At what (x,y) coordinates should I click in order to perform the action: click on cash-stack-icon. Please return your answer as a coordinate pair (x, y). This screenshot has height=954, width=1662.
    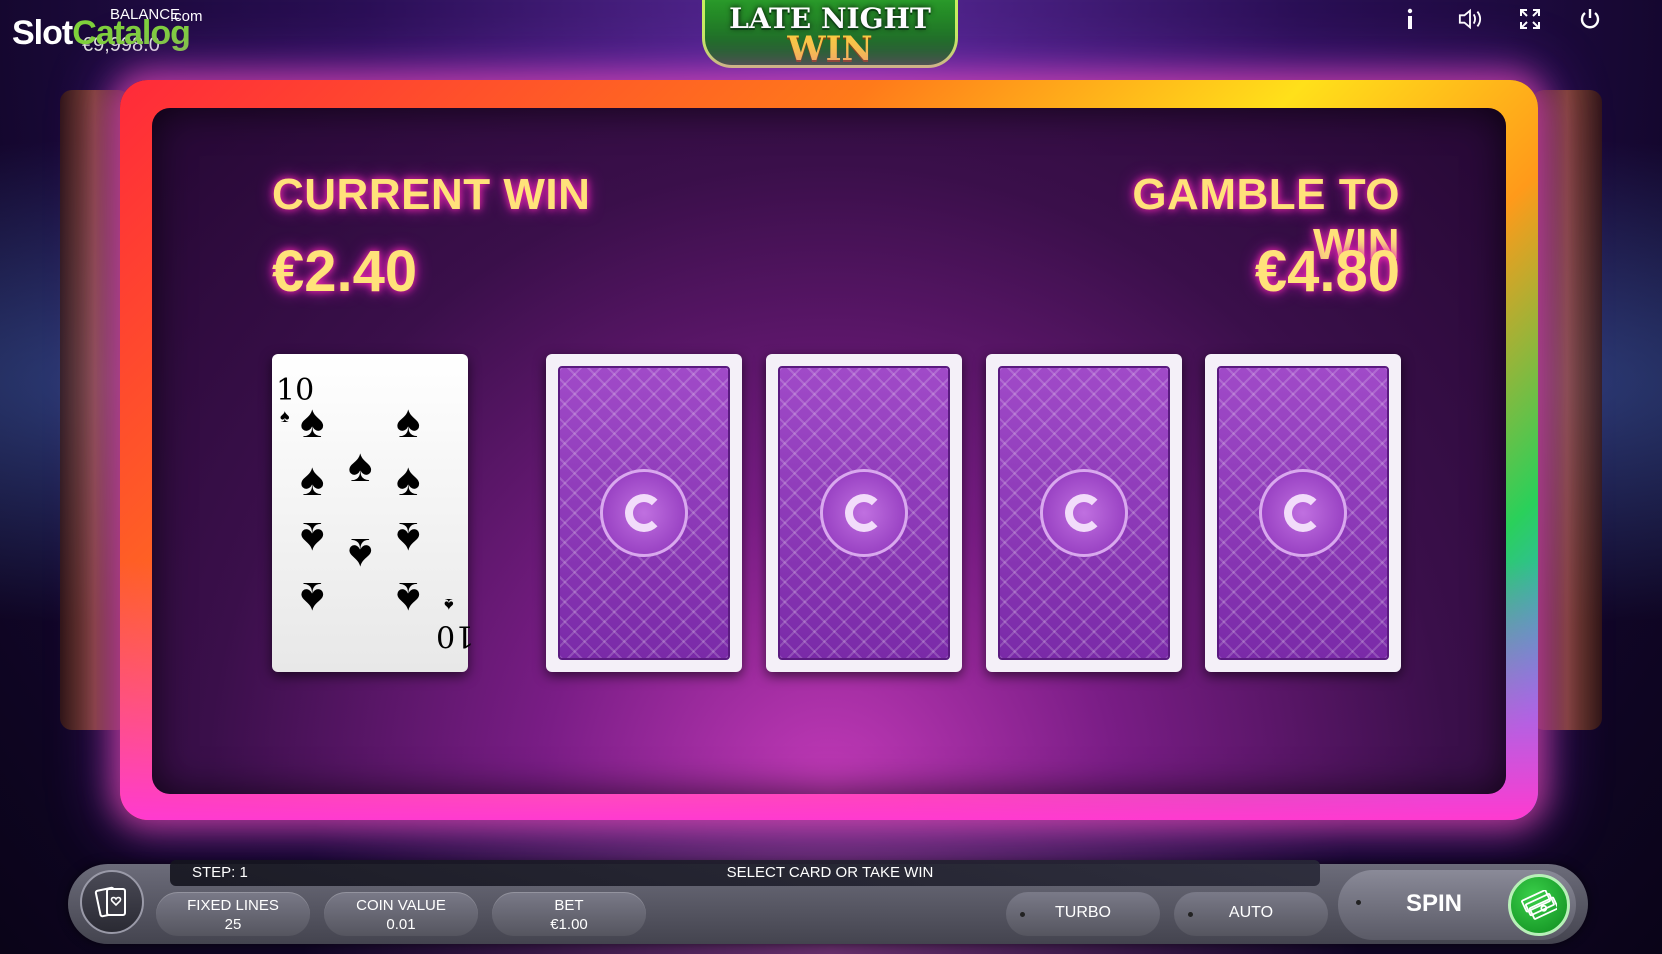
    Looking at the image, I should click on (1539, 905).